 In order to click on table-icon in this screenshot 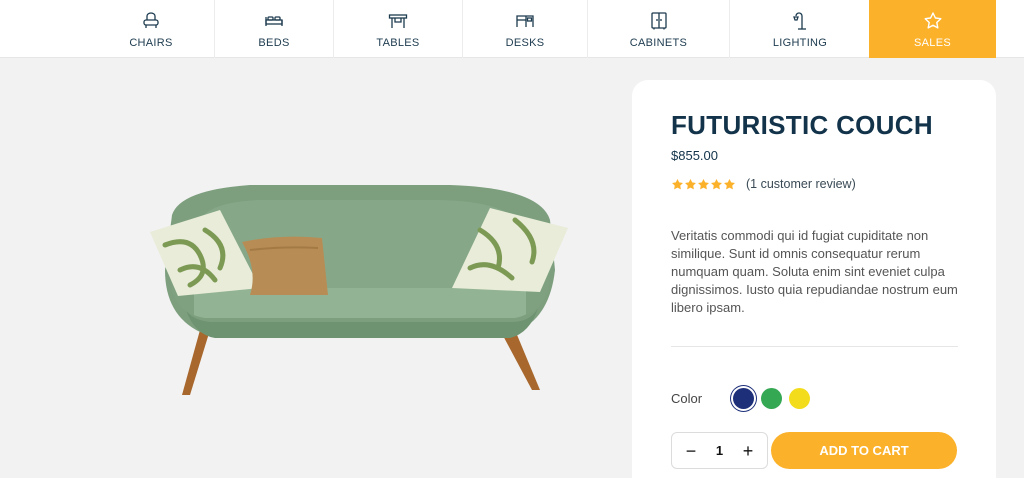, I will do `click(398, 21)`.